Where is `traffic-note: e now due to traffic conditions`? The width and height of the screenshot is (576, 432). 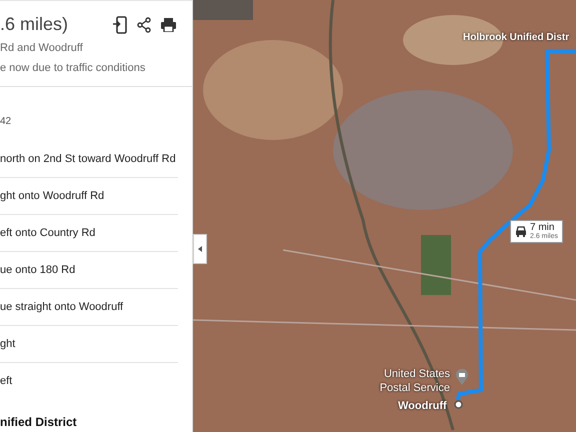
traffic-note: e now due to traffic conditions is located at coordinates (73, 68).